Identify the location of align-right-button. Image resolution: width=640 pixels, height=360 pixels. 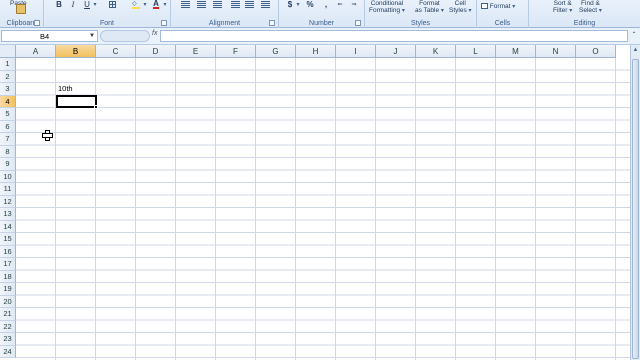
(217, 4).